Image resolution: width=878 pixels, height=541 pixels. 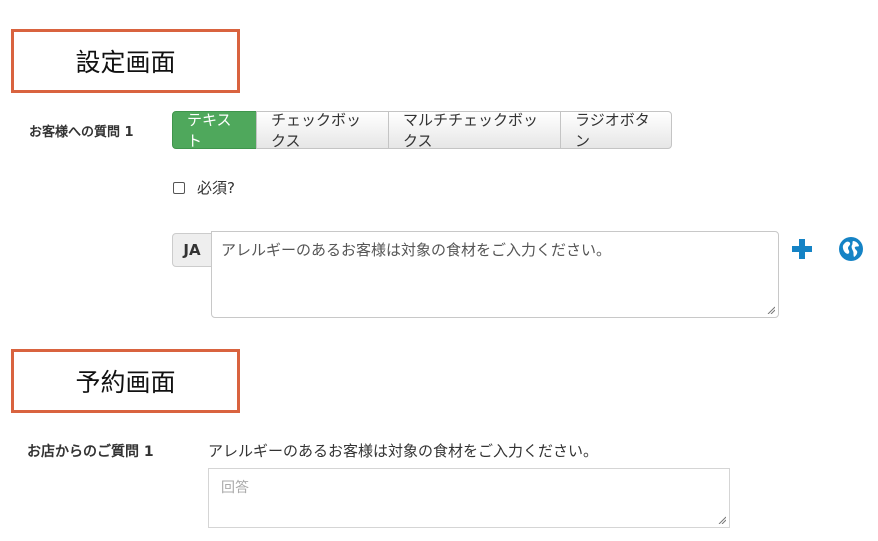 I want to click on globe-icon, so click(x=851, y=249).